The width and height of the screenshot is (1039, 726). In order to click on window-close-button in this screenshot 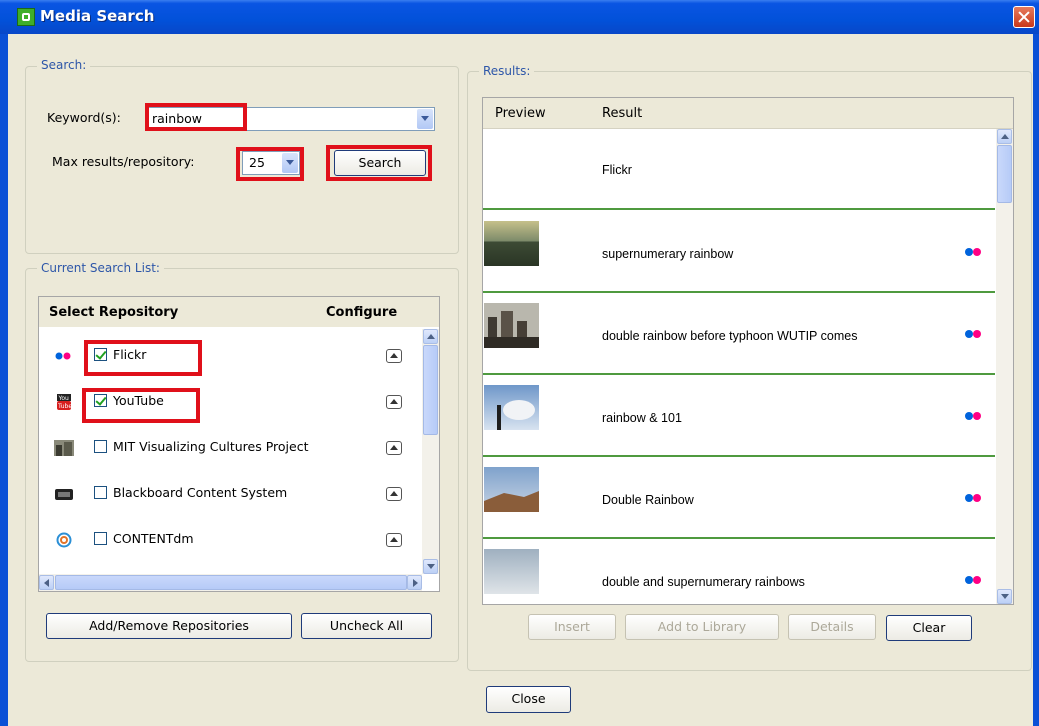, I will do `click(1024, 17)`.